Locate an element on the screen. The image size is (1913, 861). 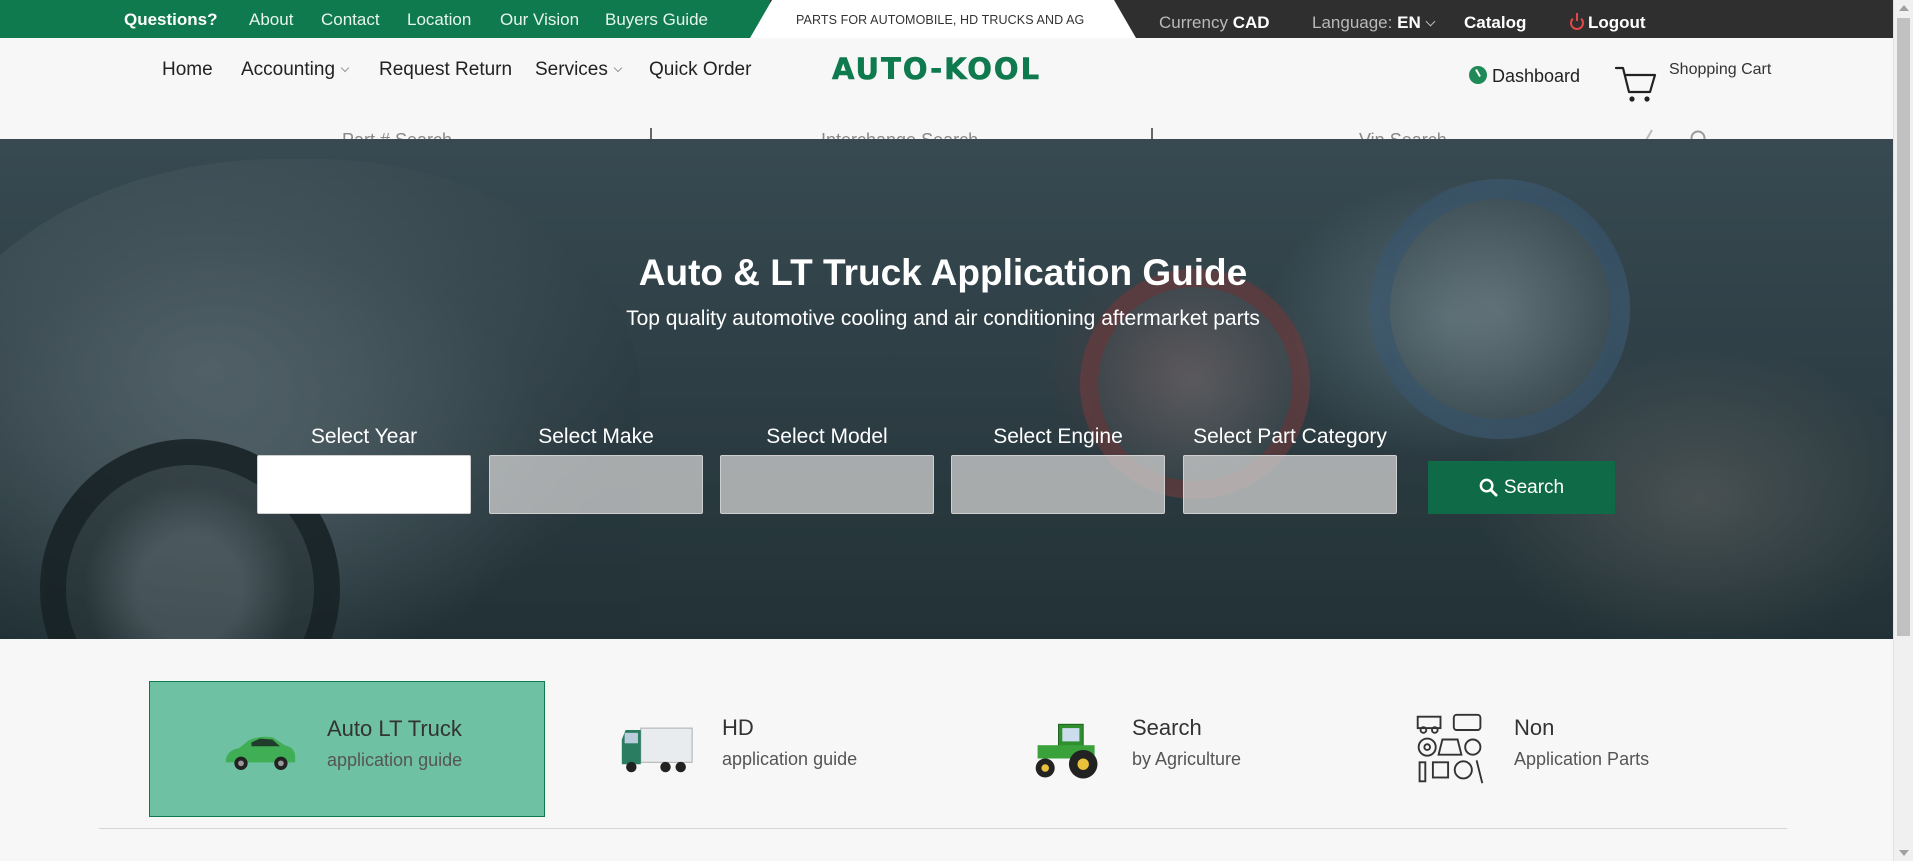
power-icon is located at coordinates (1577, 21).